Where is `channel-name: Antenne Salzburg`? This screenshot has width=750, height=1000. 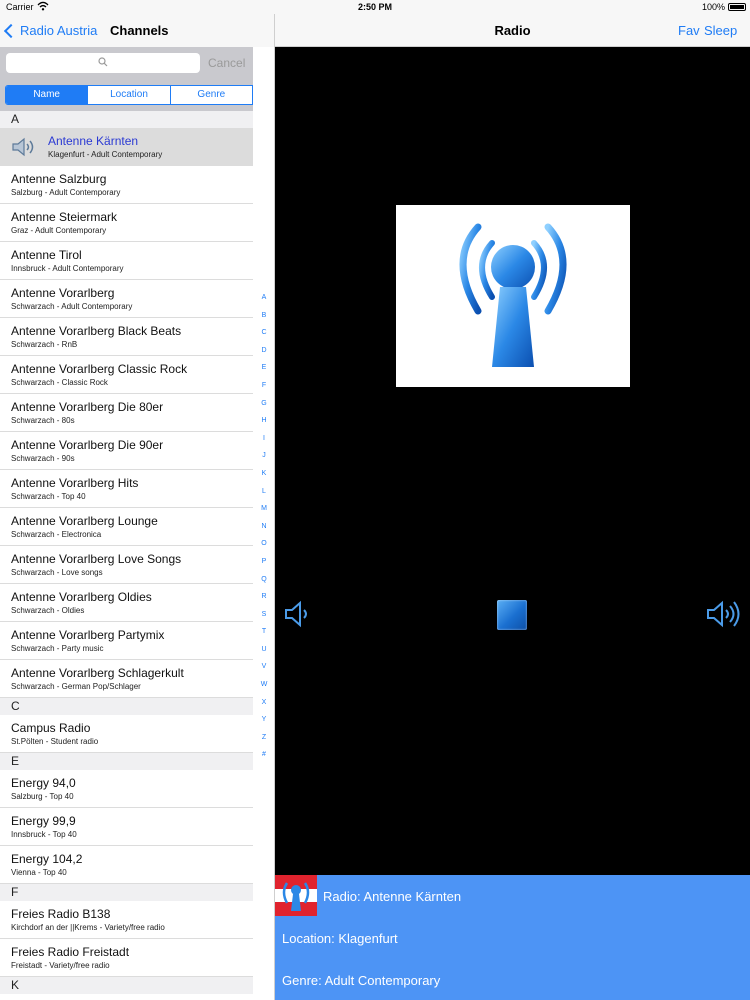
channel-name: Antenne Salzburg is located at coordinates (59, 179).